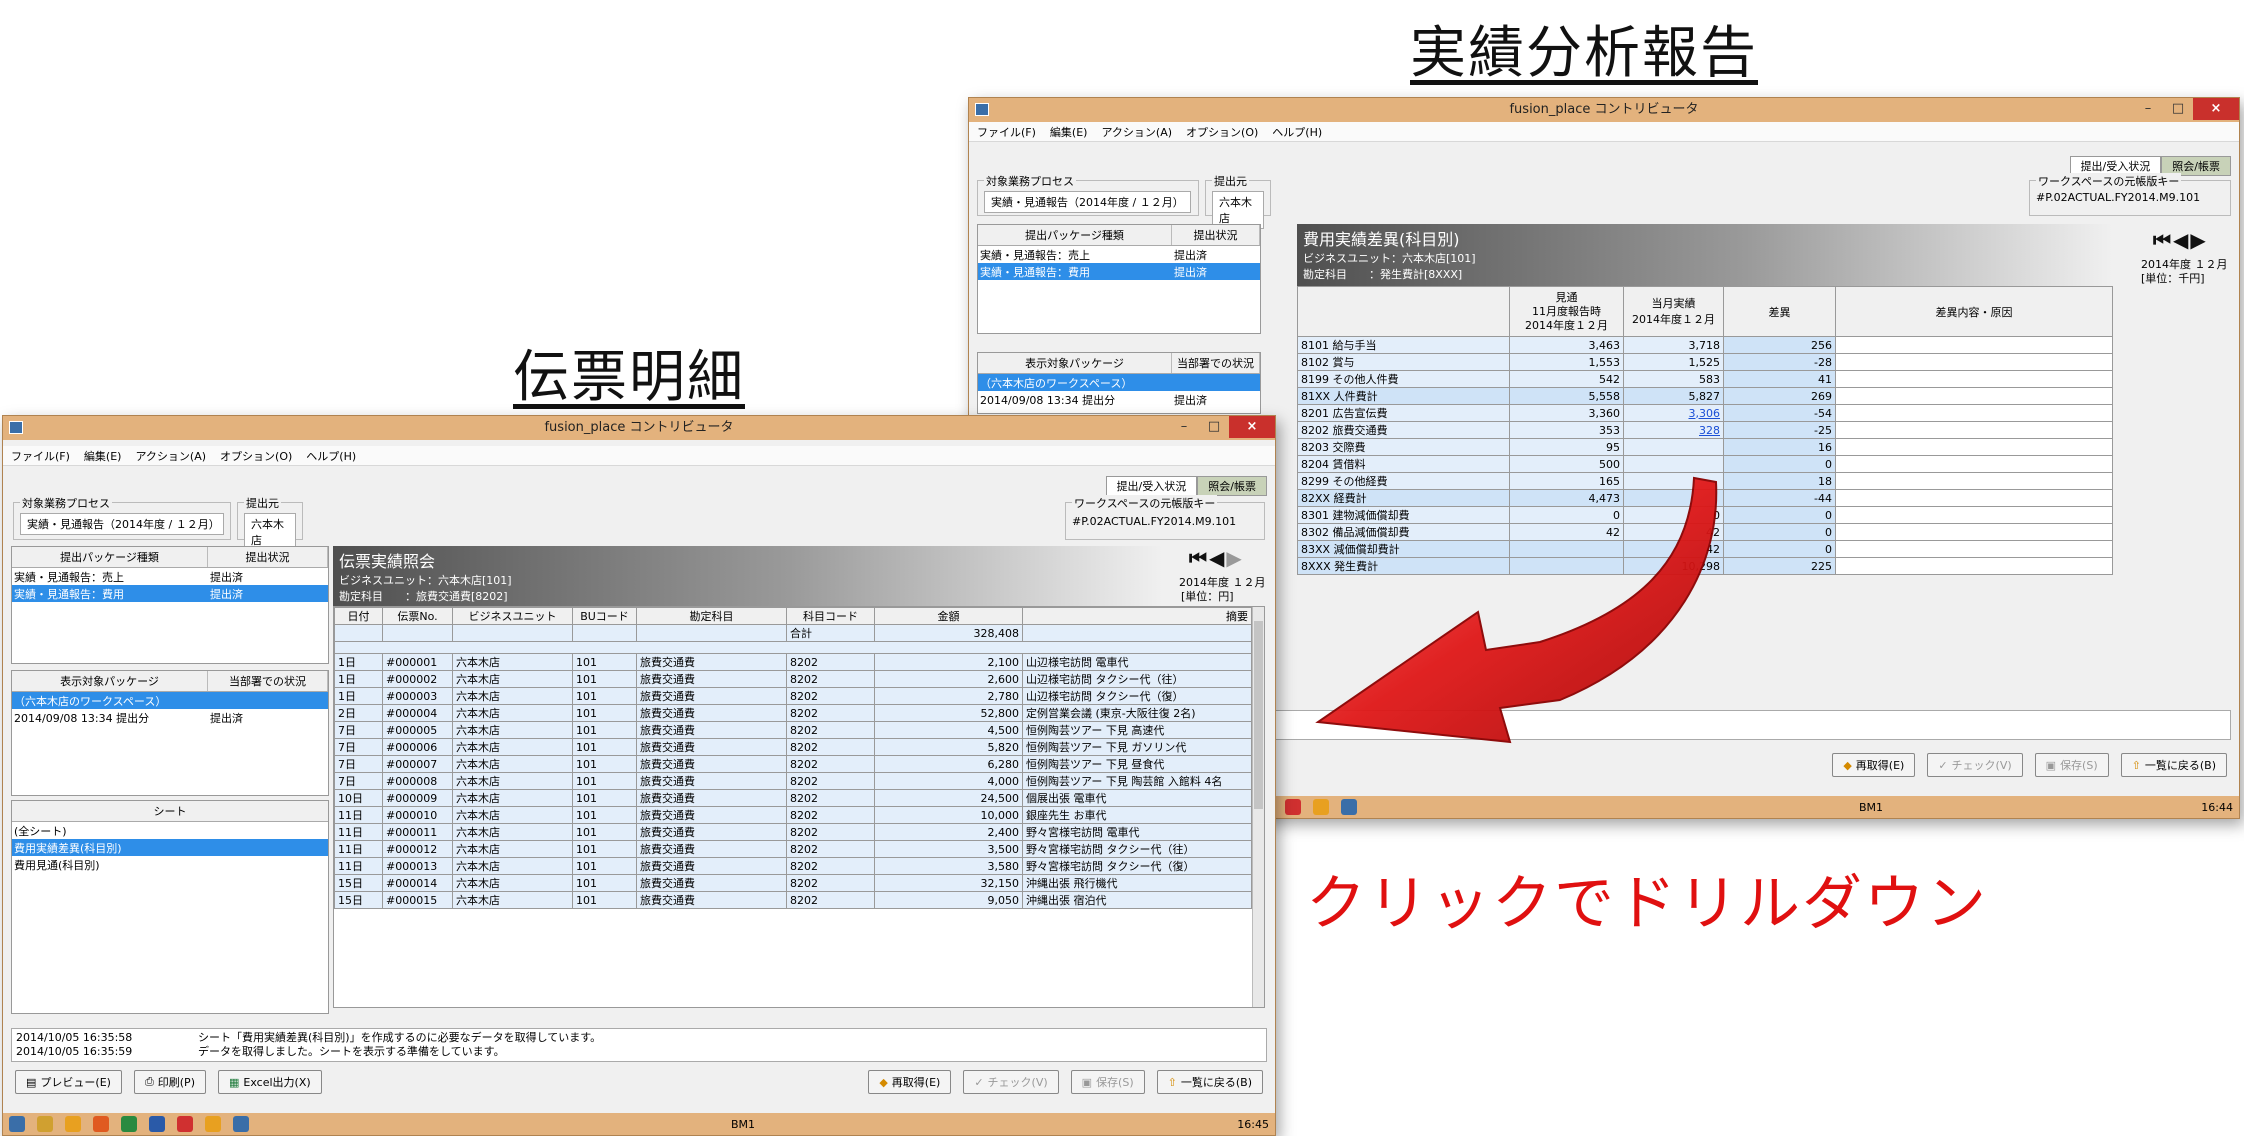  I want to click on tab-submit-status: 提出/受入状況, so click(1151, 486).